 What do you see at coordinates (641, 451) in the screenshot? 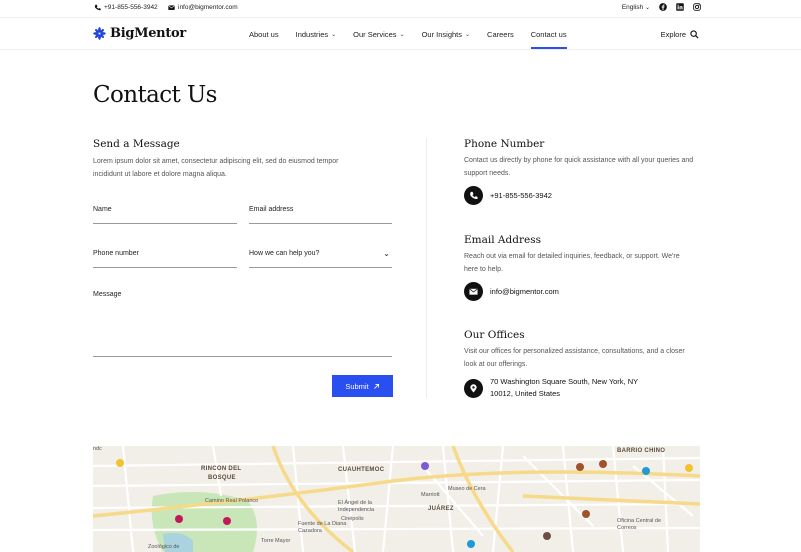
I see `map-label: BARRIO CHINO` at bounding box center [641, 451].